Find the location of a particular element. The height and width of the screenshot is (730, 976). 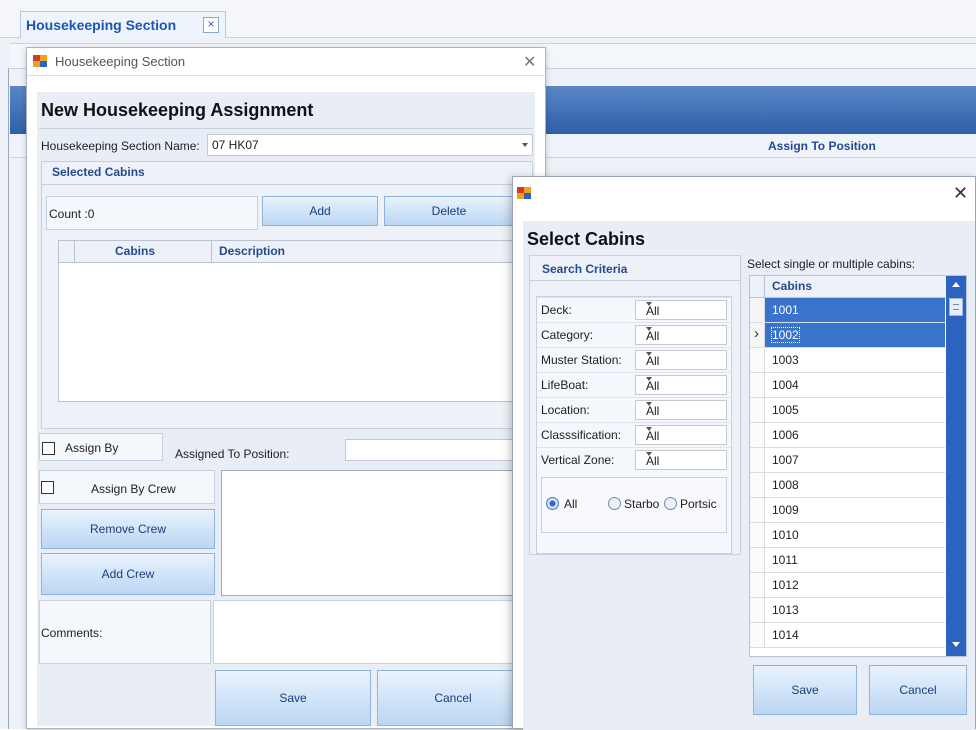

crew-list is located at coordinates (377, 533).